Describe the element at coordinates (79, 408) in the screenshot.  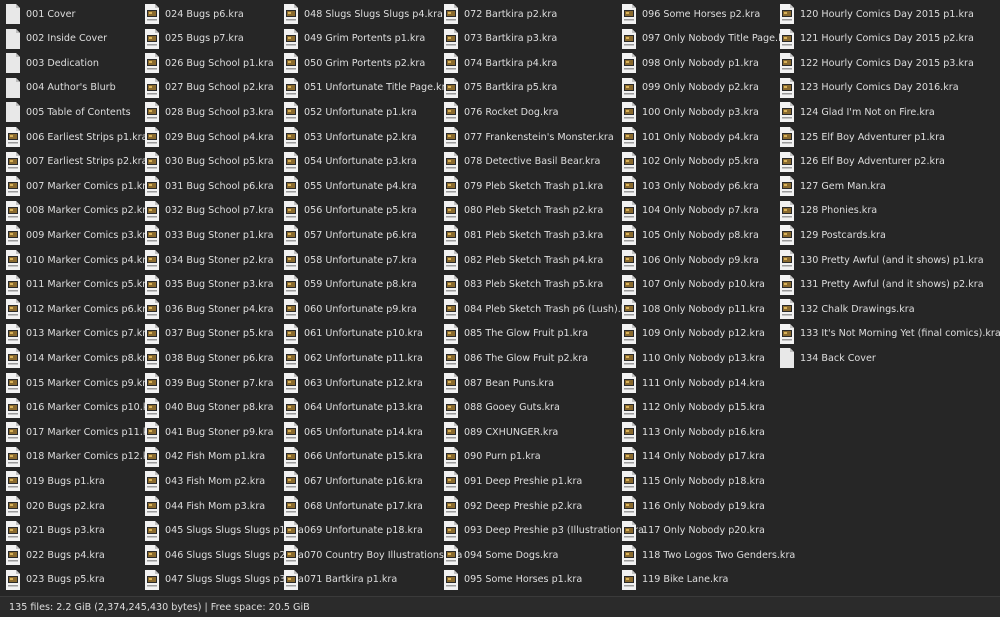
I see `file-item: 016 Marker Comics p10.kra` at that location.